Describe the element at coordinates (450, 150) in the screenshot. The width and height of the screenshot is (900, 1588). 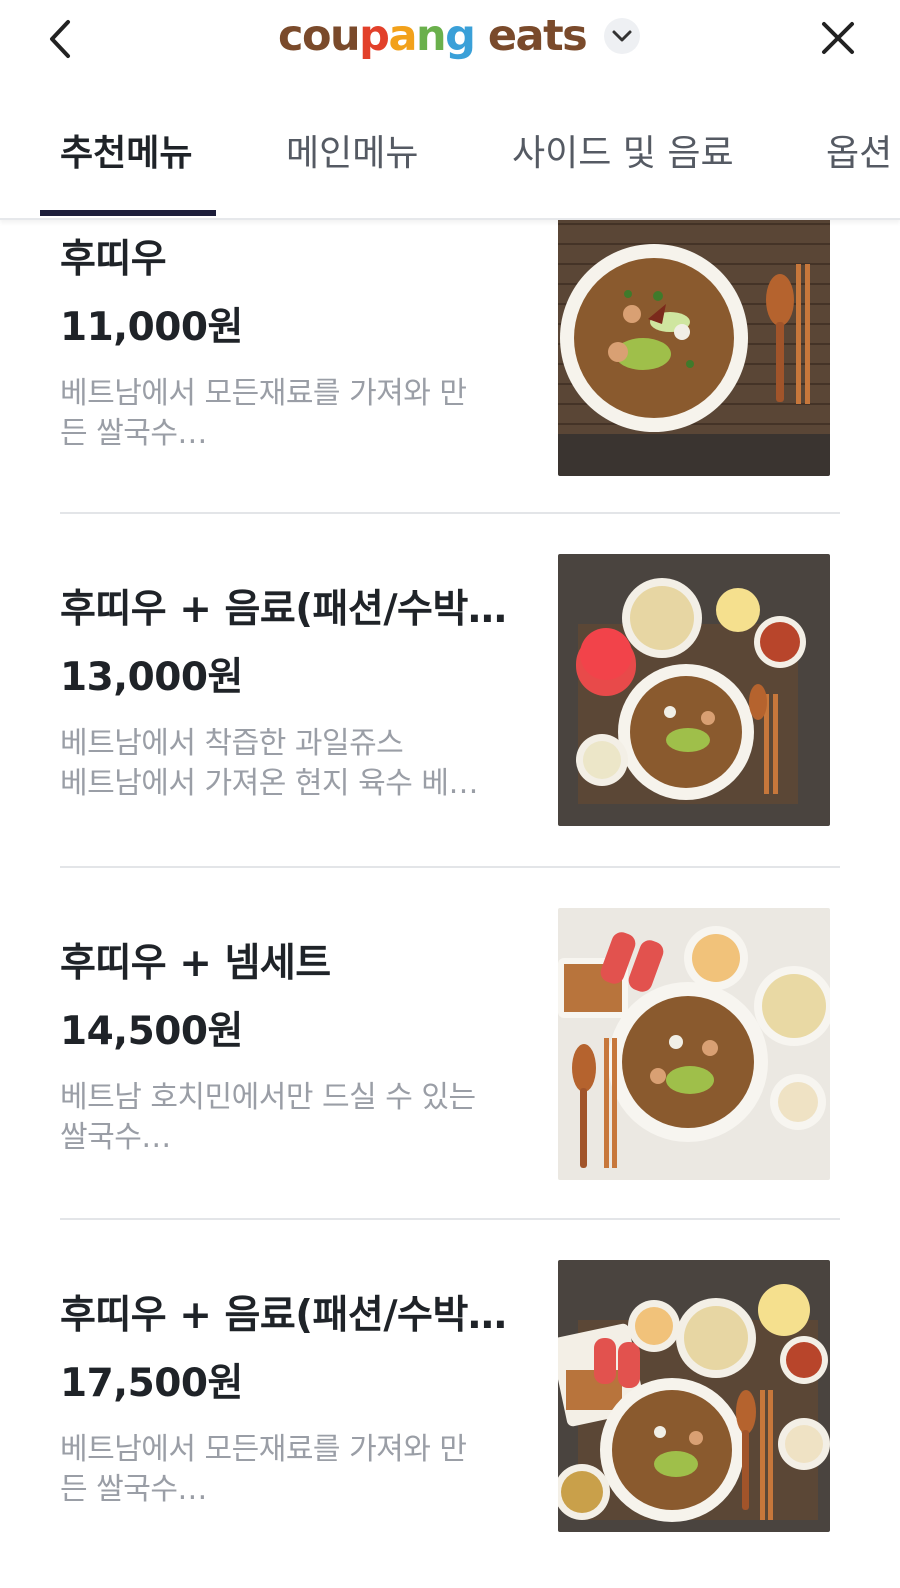
I see `category-tabs: 추천메뉴 메인메뉴 사이드 및 음료 옵션` at that location.